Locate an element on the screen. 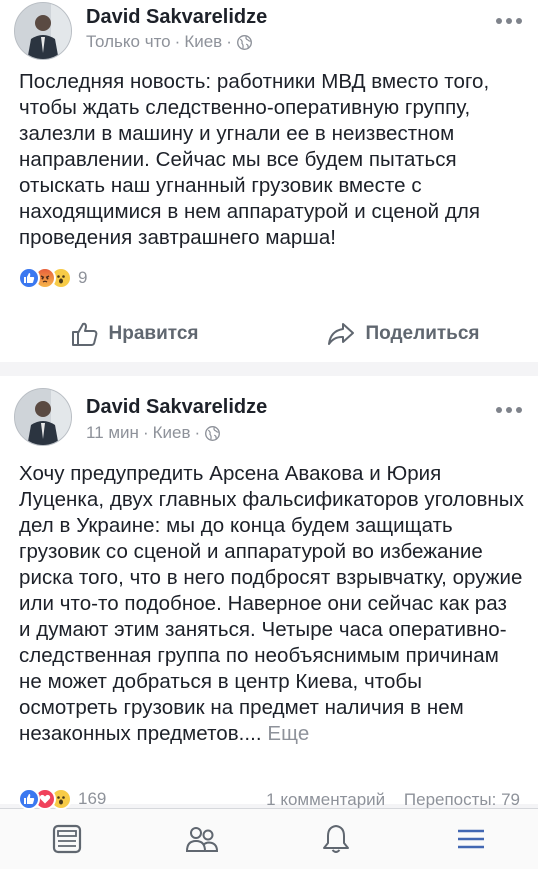 The height and width of the screenshot is (869, 538). friends-icon is located at coordinates (201, 839).